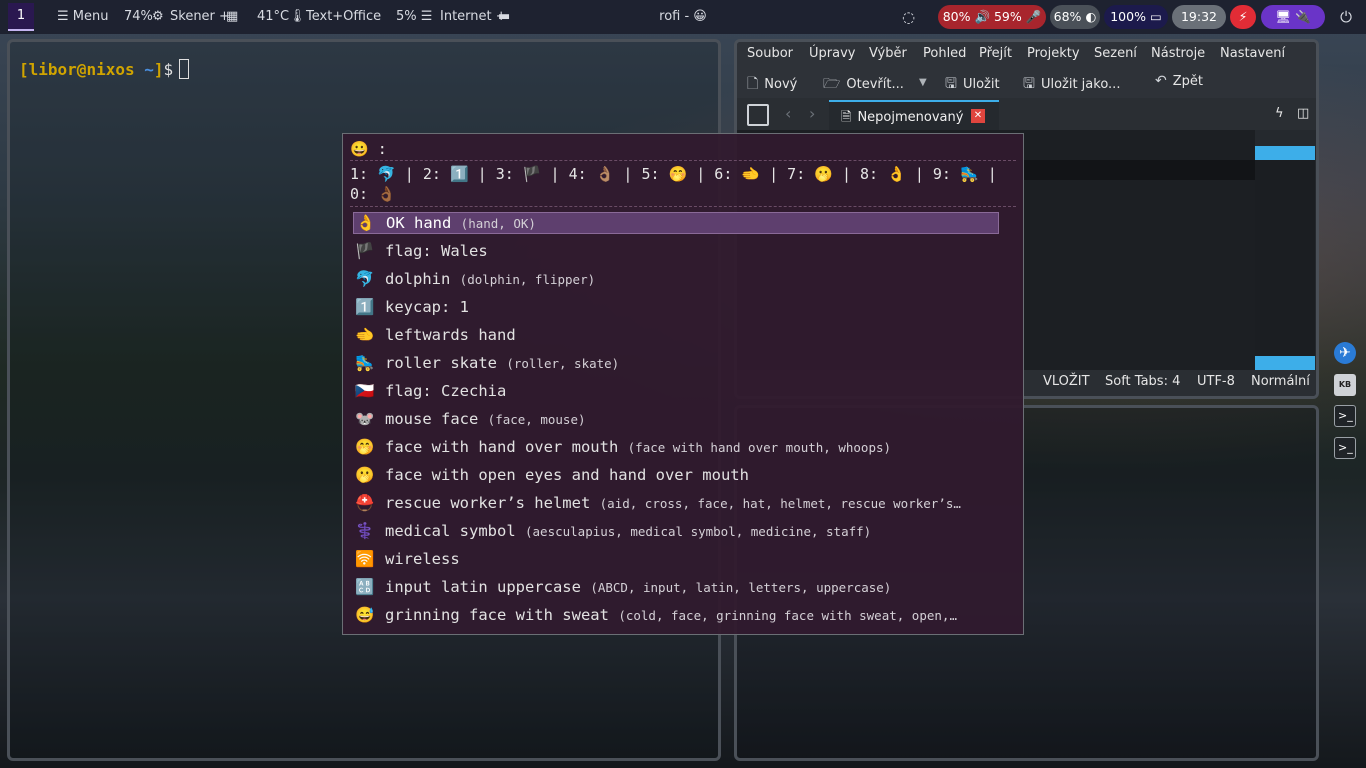 Image resolution: width=1366 pixels, height=768 pixels. I want to click on new-button: 🗋 Nový, so click(772, 85).